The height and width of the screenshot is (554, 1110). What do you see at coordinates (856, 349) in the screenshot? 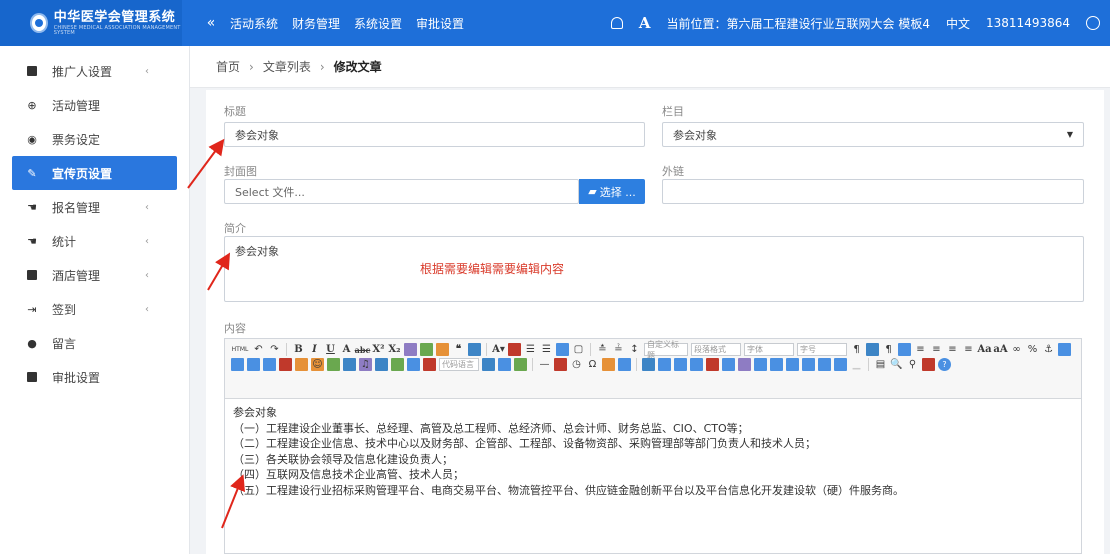
I see `ltr-icon: ¶` at bounding box center [856, 349].